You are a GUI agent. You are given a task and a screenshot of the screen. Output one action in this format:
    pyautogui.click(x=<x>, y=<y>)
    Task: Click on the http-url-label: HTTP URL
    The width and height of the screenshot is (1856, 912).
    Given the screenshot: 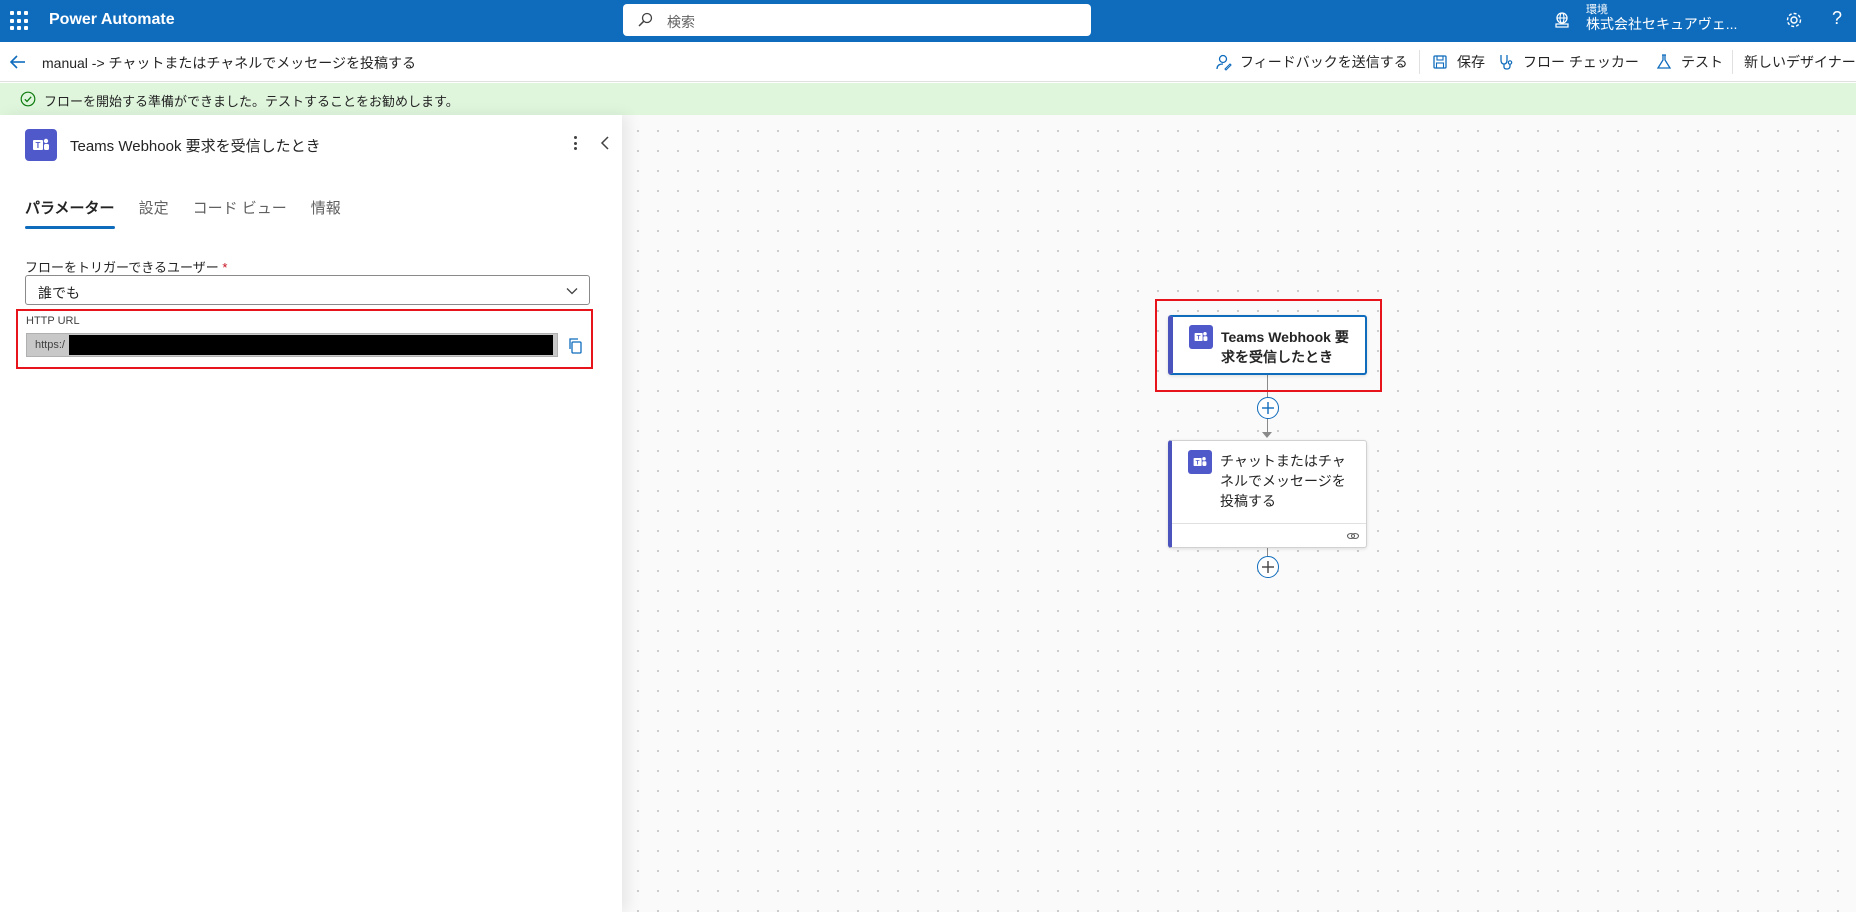 What is the action you would take?
    pyautogui.click(x=53, y=321)
    